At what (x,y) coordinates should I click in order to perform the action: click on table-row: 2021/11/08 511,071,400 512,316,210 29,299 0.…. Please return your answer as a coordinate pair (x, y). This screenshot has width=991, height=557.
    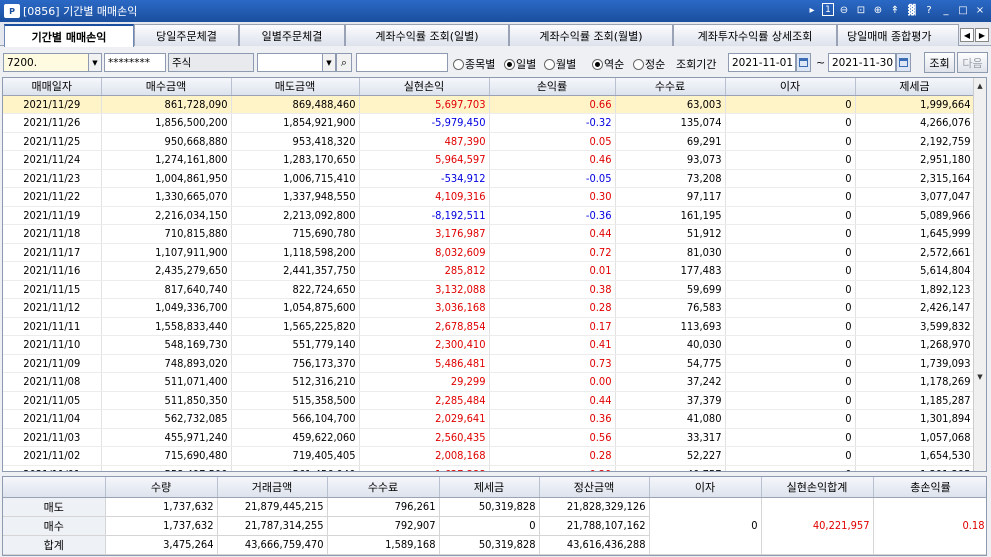
    Looking at the image, I should click on (489, 382).